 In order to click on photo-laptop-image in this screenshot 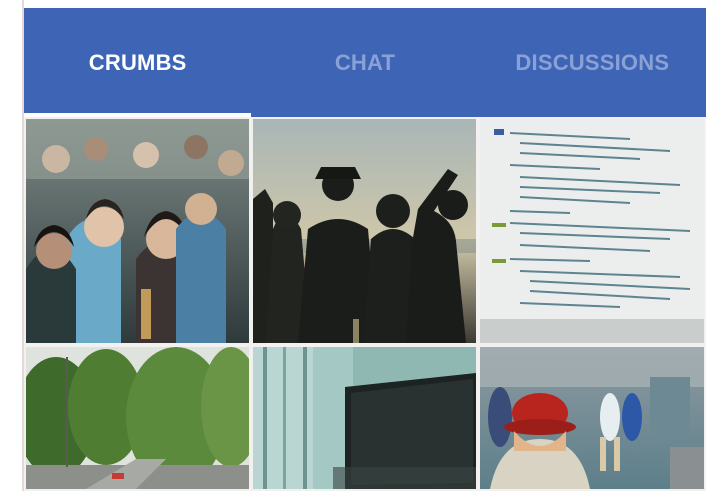, I will do `click(364, 418)`.